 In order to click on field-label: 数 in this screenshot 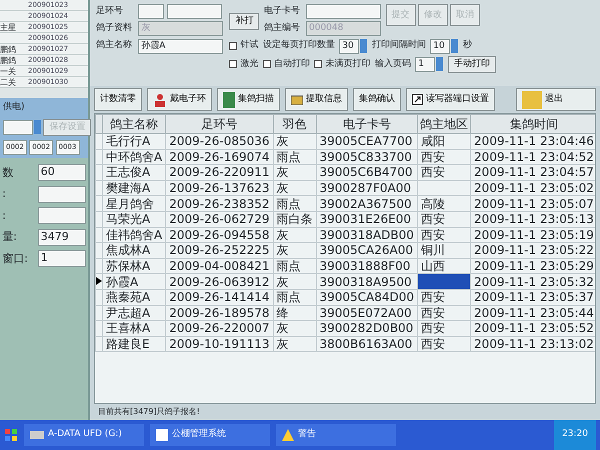, I will do `click(8, 172)`.